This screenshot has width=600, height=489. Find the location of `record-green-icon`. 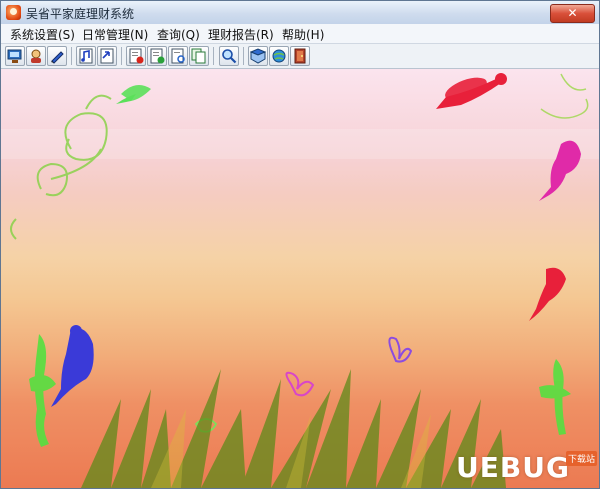

record-green-icon is located at coordinates (157, 56).